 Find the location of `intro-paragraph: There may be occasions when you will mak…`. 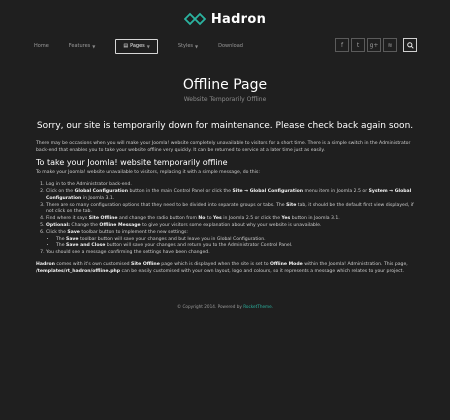

intro-paragraph: There may be occasions when you will mak… is located at coordinates (223, 147).